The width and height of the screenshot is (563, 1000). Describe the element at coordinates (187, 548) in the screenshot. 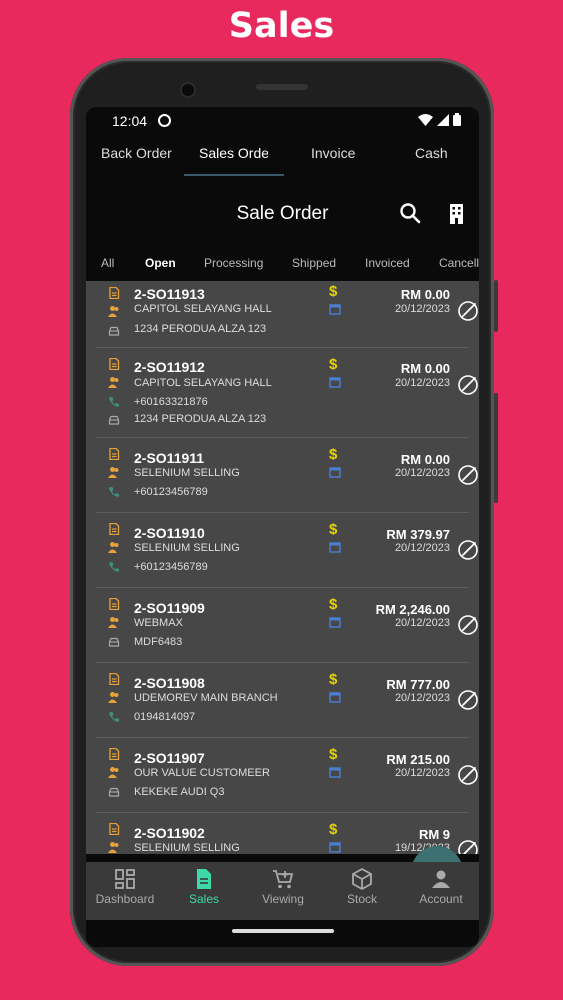

I see `customer-name: SELENIUM SELLING` at that location.